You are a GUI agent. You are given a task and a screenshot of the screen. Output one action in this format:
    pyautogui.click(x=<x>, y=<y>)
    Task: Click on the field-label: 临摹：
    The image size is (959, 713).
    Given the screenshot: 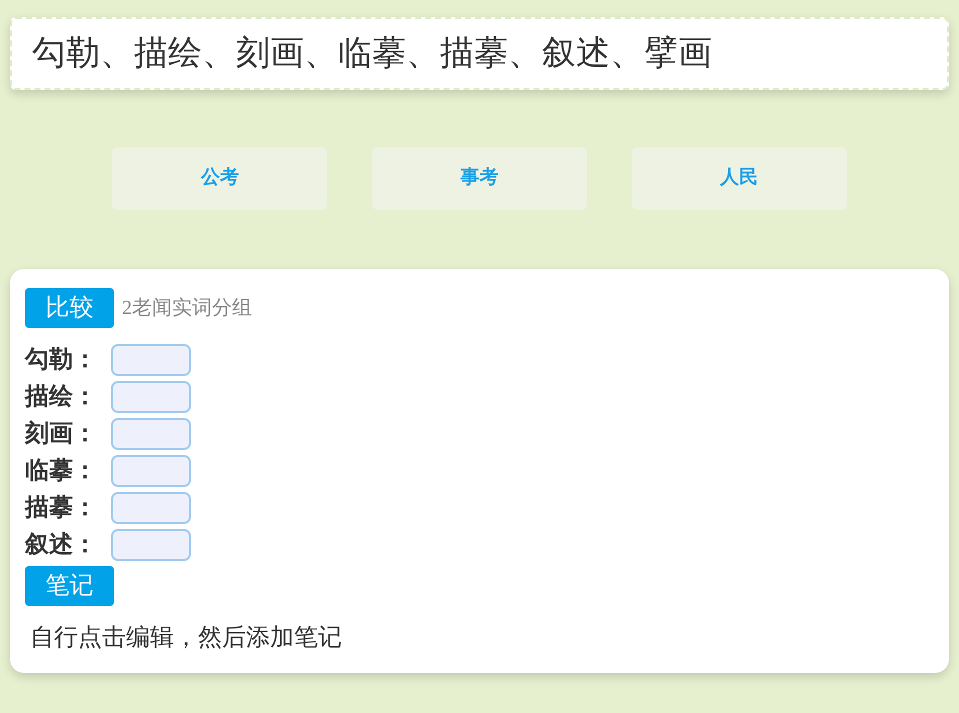 What is the action you would take?
    pyautogui.click(x=61, y=471)
    